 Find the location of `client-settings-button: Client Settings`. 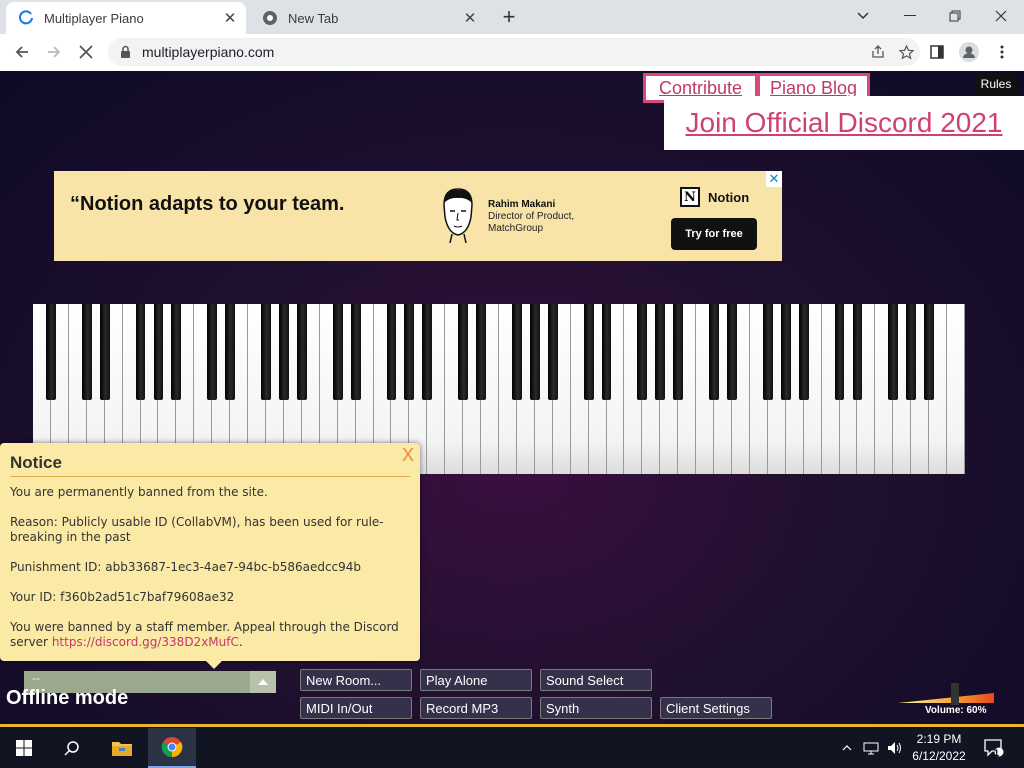

client-settings-button: Client Settings is located at coordinates (716, 708).